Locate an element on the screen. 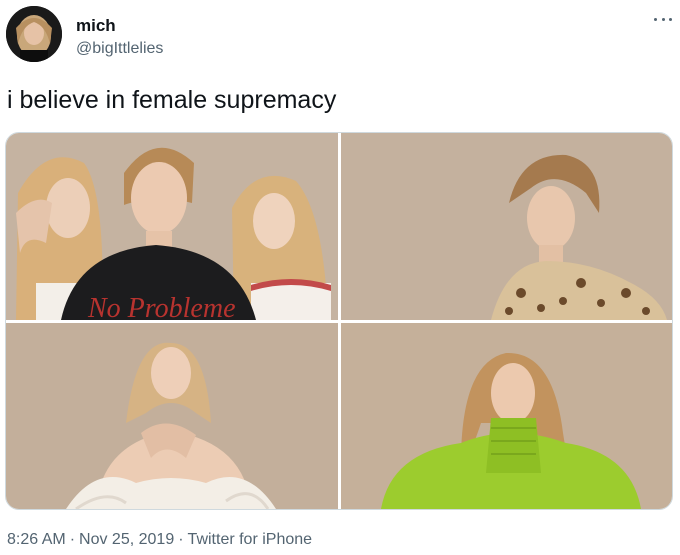 This screenshot has height=555, width=680. tweet-source: Twitter for iPhone is located at coordinates (250, 539).